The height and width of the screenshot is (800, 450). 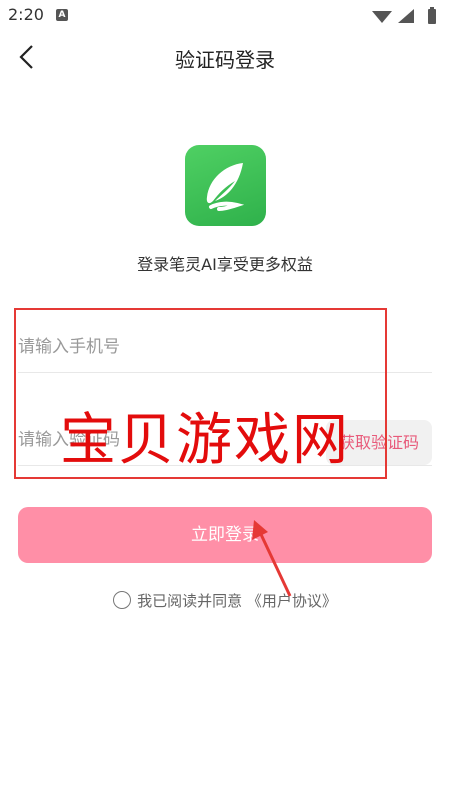 I want to click on battery-icon, so click(x=432, y=16).